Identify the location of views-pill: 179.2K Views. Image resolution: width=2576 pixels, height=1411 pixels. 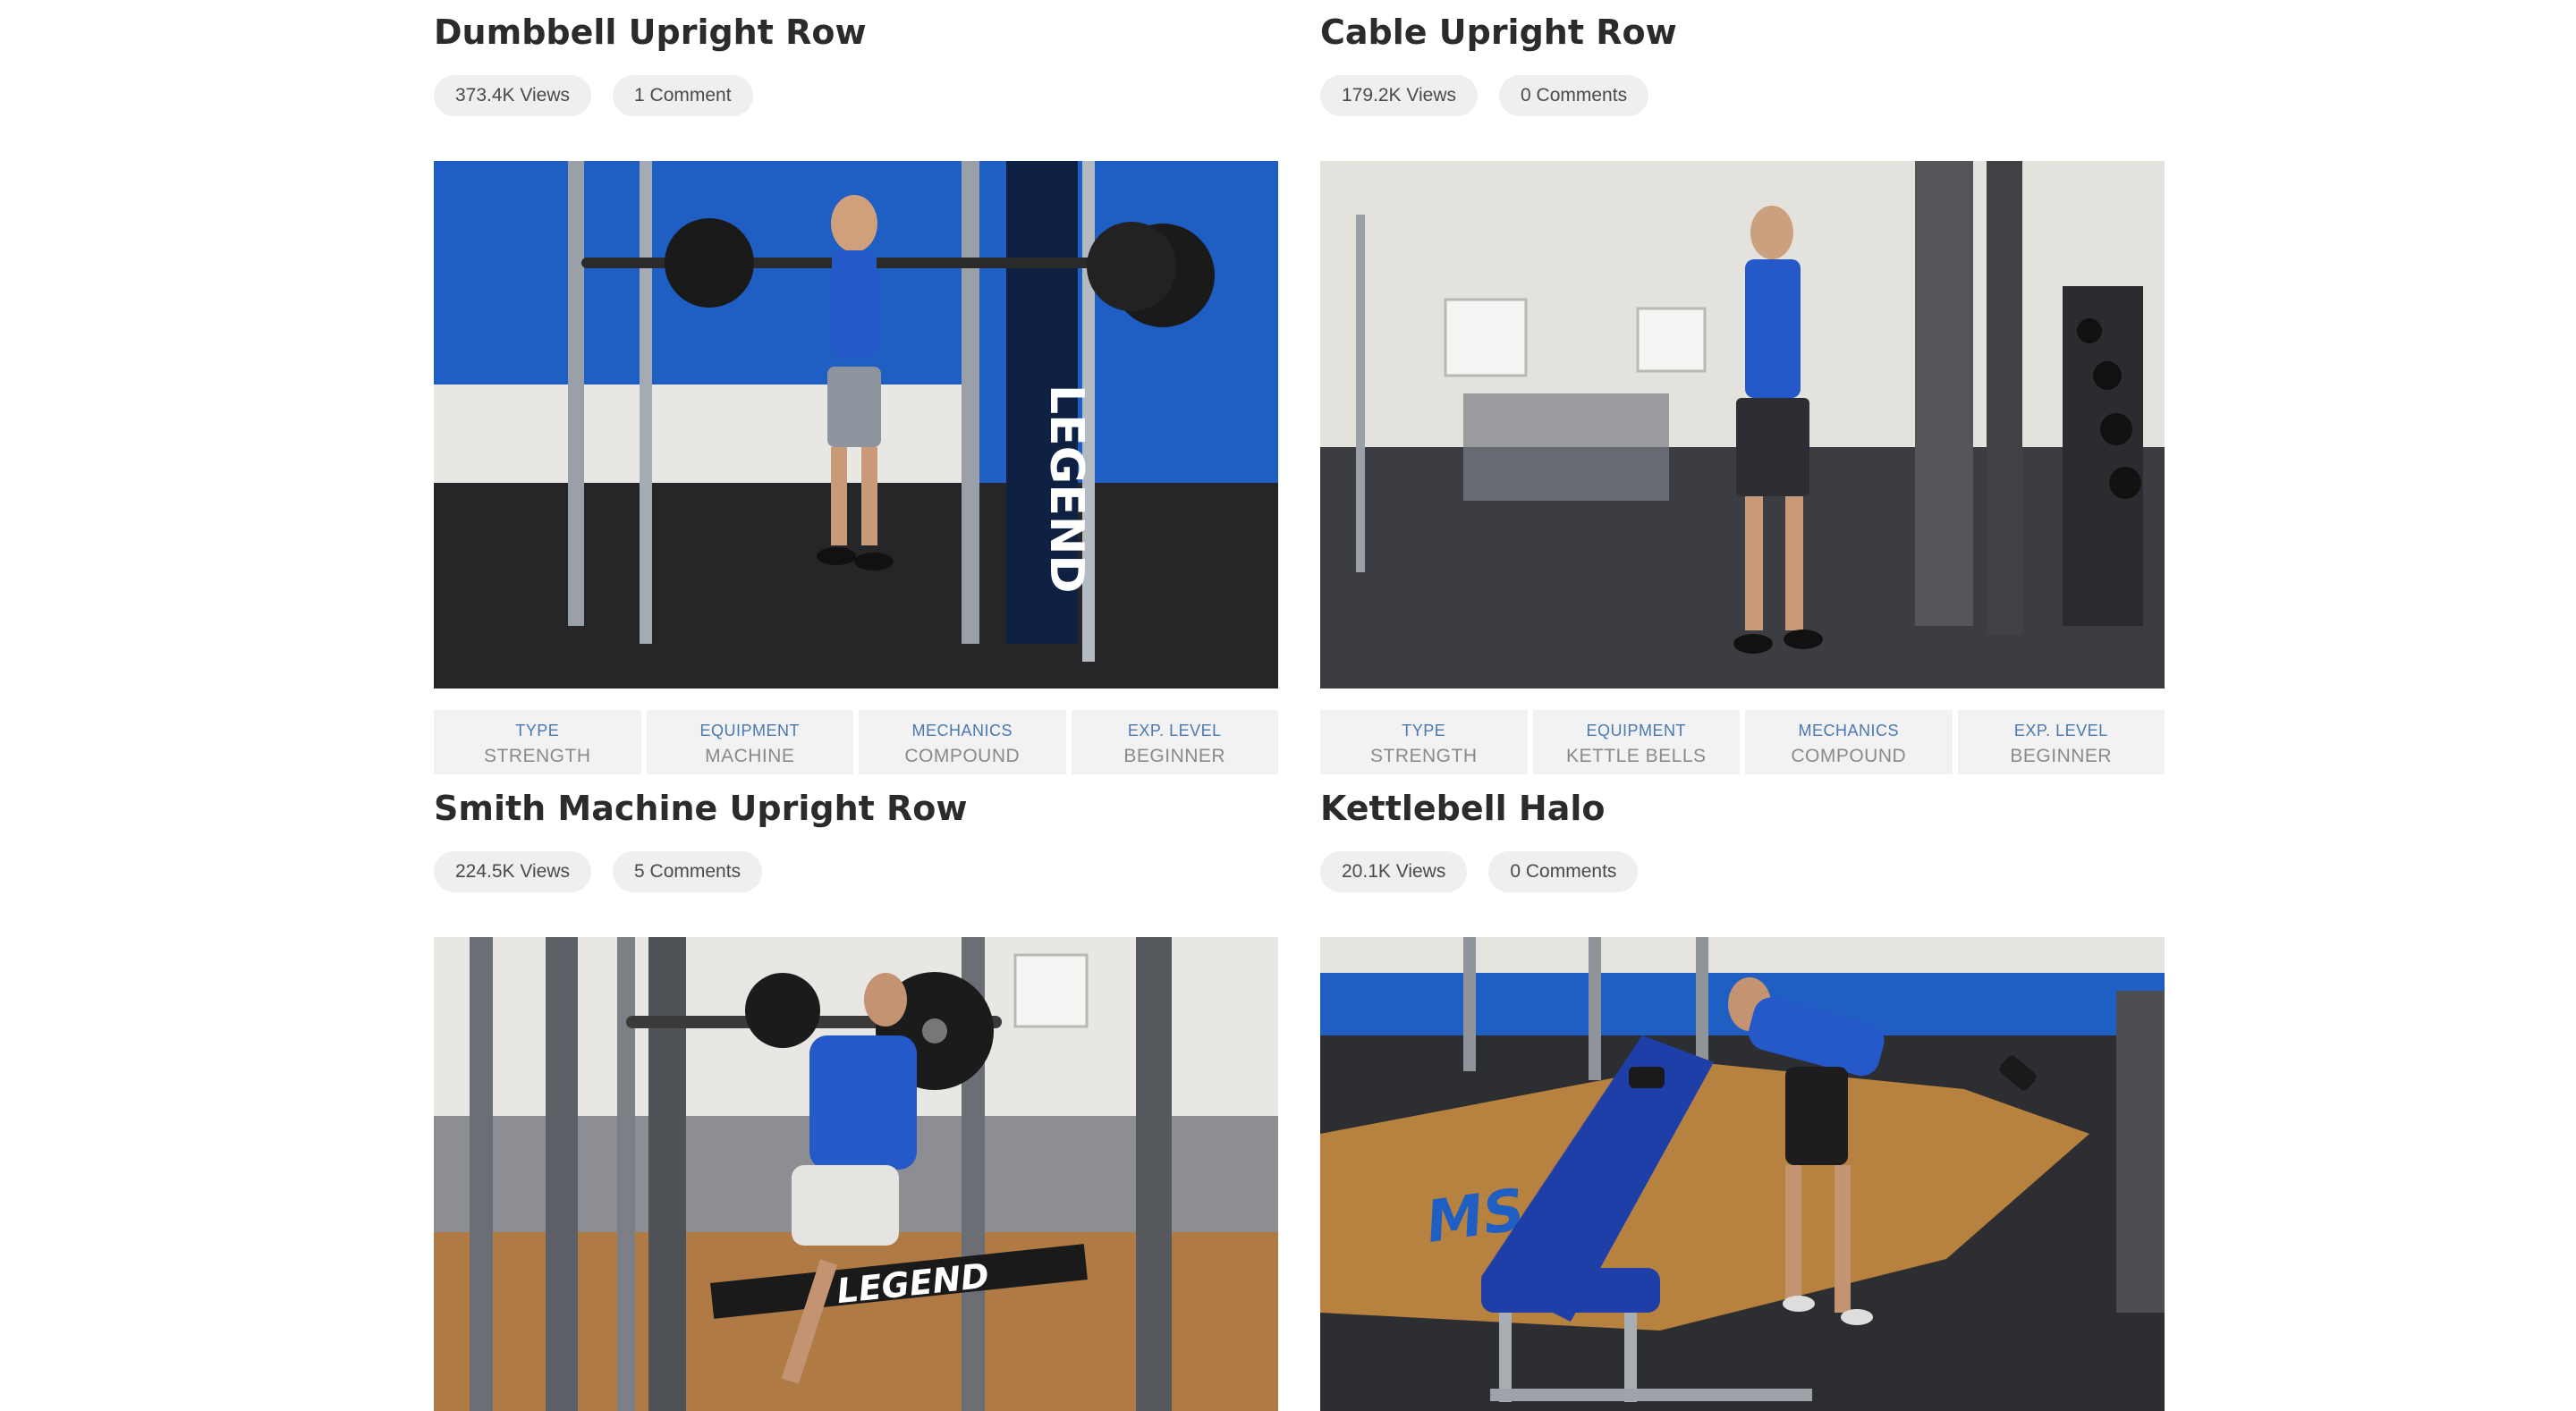
(1399, 96).